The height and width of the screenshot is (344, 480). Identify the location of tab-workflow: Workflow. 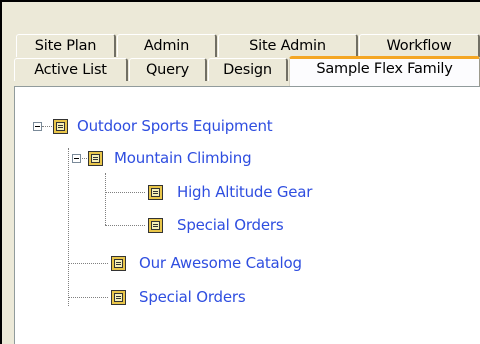
(419, 45).